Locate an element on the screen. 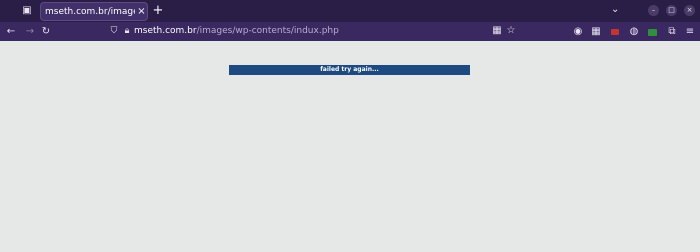 Image resolution: width=700 pixels, height=252 pixels. maximize-button: □ is located at coordinates (671, 10).